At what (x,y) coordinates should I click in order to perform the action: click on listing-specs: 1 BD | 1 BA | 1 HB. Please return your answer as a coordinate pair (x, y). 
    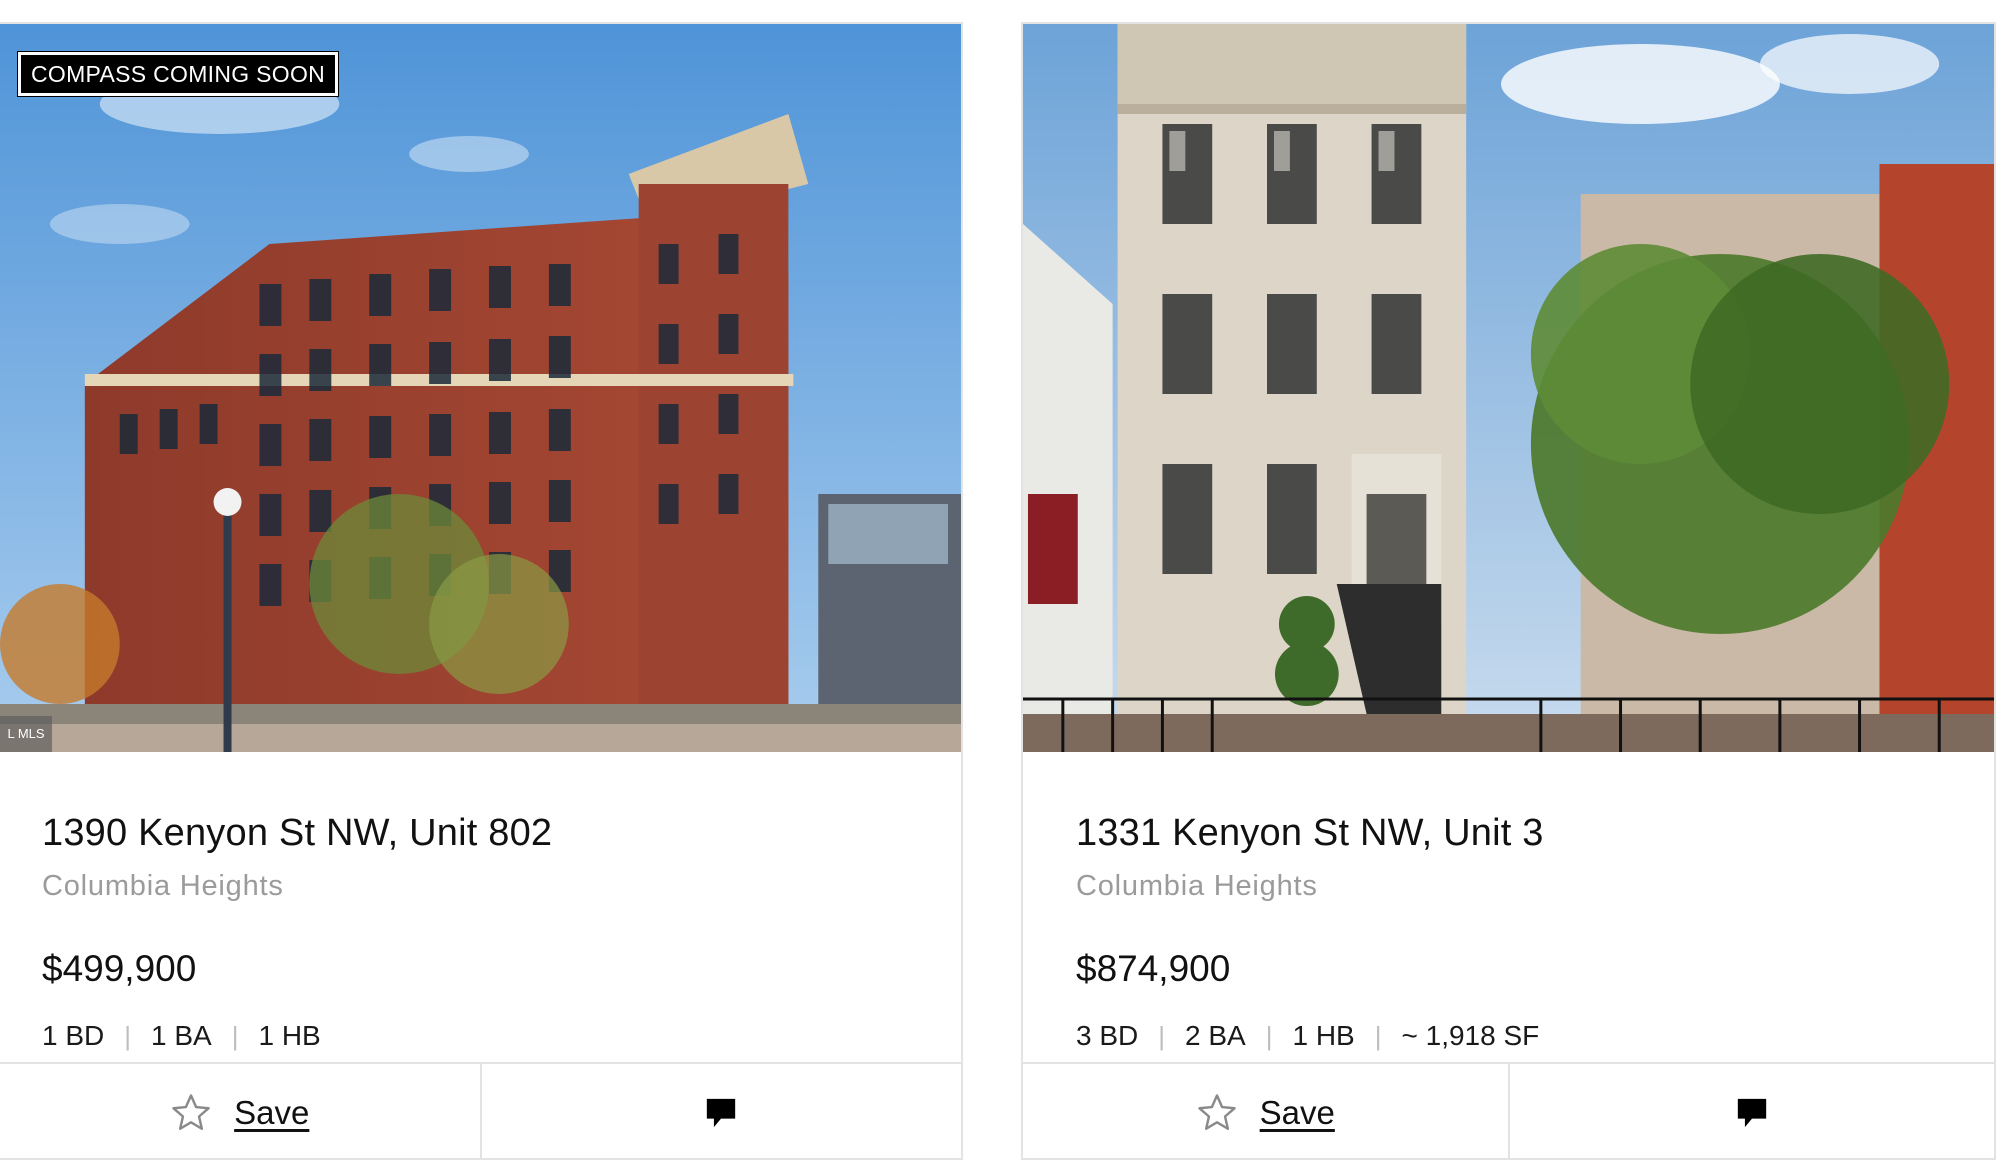
    Looking at the image, I should click on (181, 1036).